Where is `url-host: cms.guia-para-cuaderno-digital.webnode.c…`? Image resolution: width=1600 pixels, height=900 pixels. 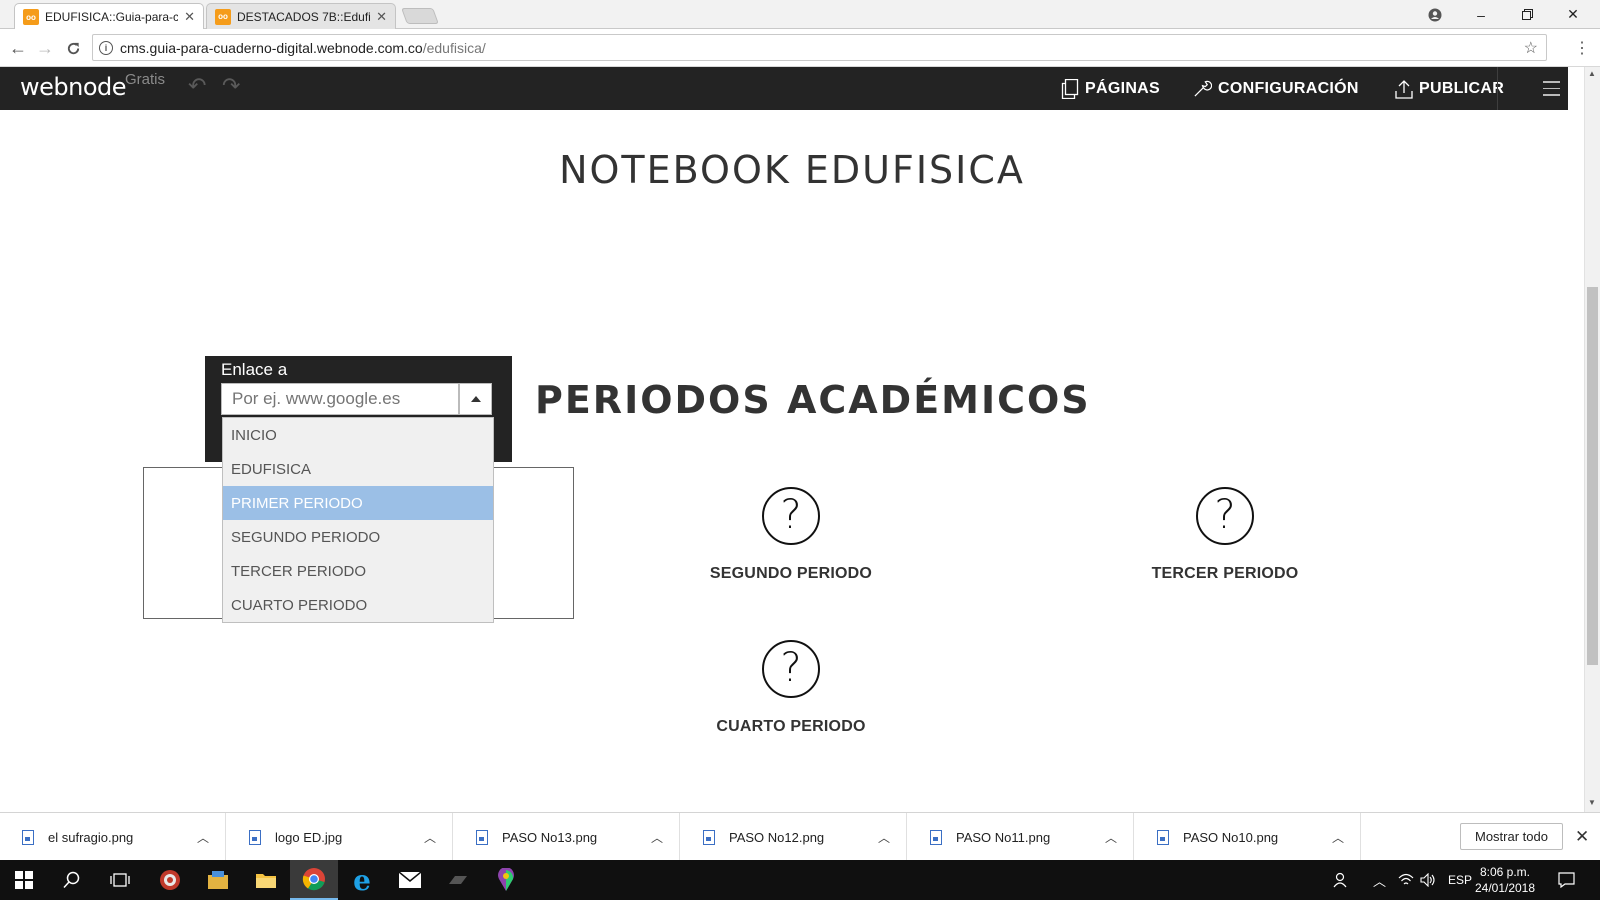
url-host: cms.guia-para-cuaderno-digital.webnode.c… is located at coordinates (271, 47).